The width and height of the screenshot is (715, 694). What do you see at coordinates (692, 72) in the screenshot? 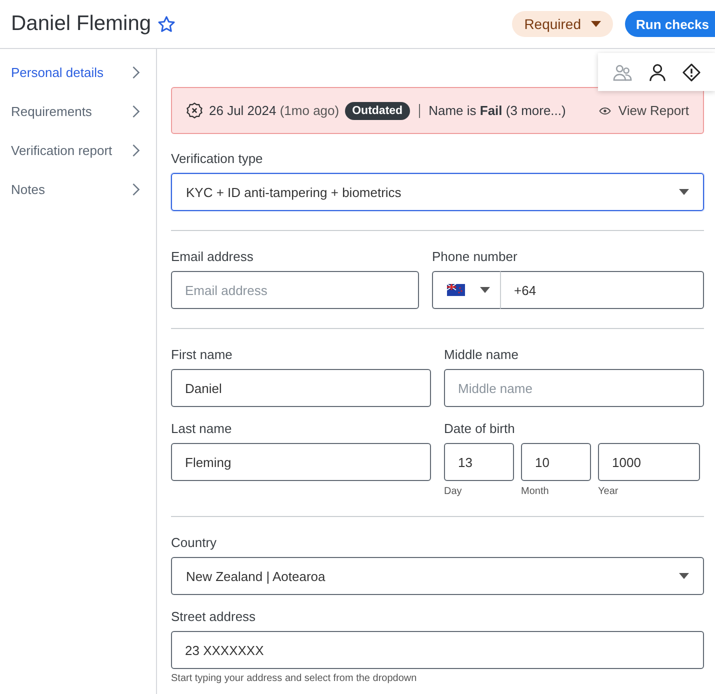
I see `warning-icon` at bounding box center [692, 72].